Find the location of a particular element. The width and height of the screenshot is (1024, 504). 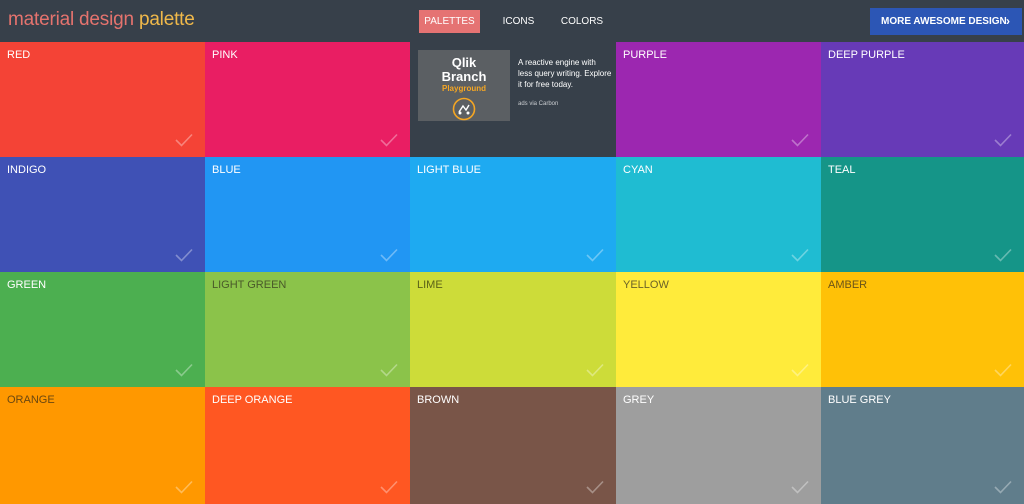

color-tile-teal: TEAL is located at coordinates (922, 214).